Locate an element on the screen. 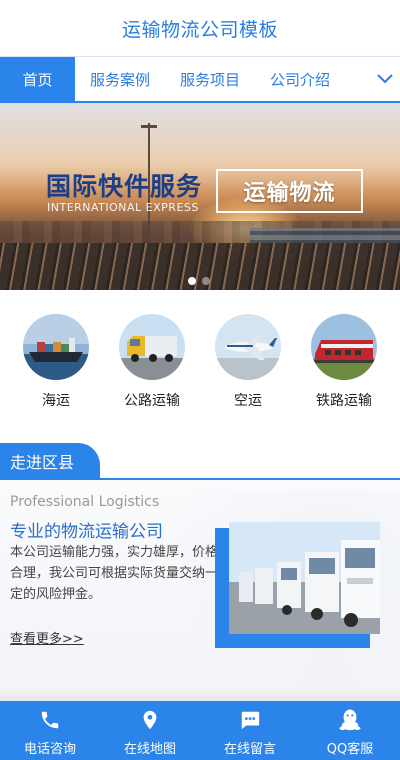 Image resolution: width=400 pixels, height=760 pixels. service-item-sea: 海运 is located at coordinates (56, 362).